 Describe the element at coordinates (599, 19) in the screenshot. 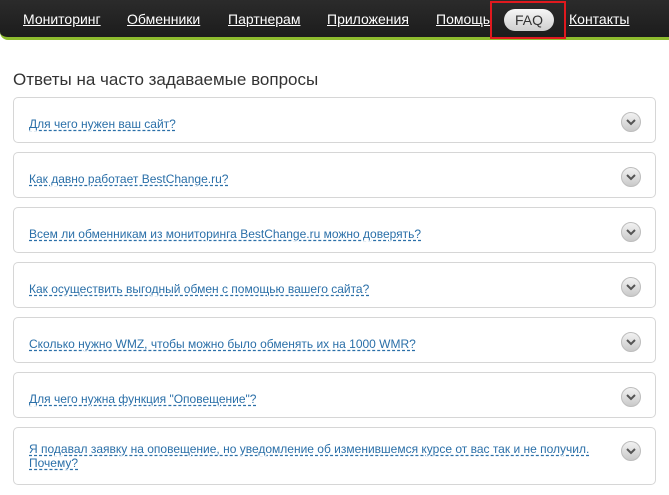

I see `nav-contacts: Контакты` at that location.